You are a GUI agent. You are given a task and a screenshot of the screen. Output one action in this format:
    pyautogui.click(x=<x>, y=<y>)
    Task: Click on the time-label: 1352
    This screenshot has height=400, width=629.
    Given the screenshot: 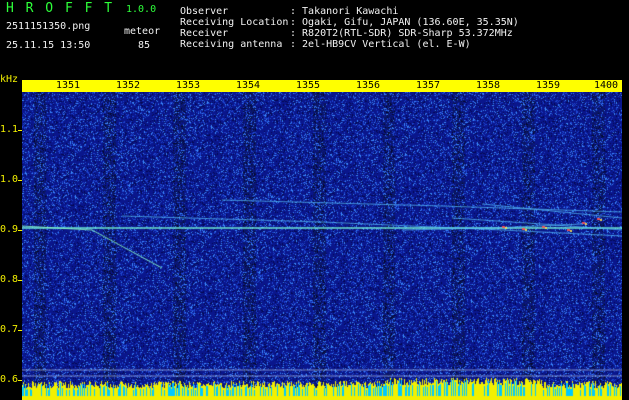 What is the action you would take?
    pyautogui.click(x=128, y=85)
    